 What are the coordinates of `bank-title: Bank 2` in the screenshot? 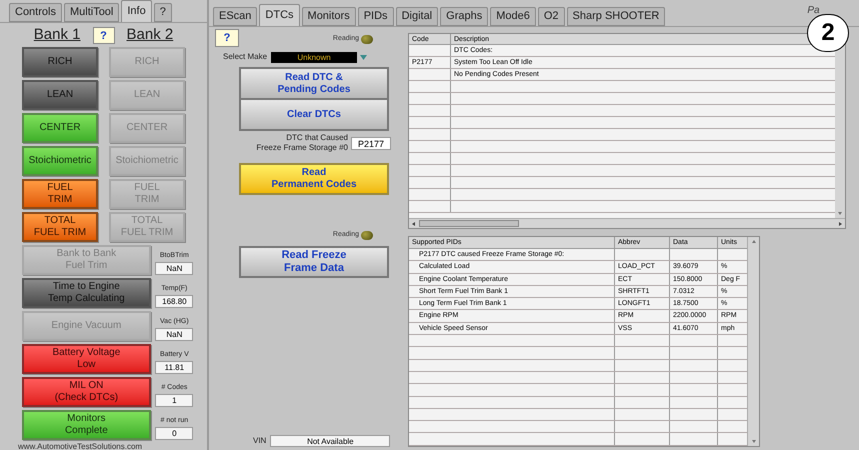 It's located at (150, 34).